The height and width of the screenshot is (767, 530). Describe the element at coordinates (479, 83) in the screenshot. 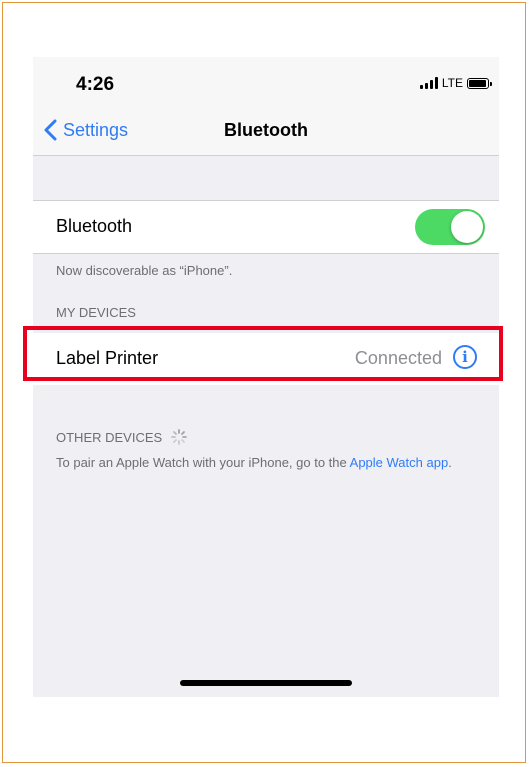

I see `battery-icon` at that location.